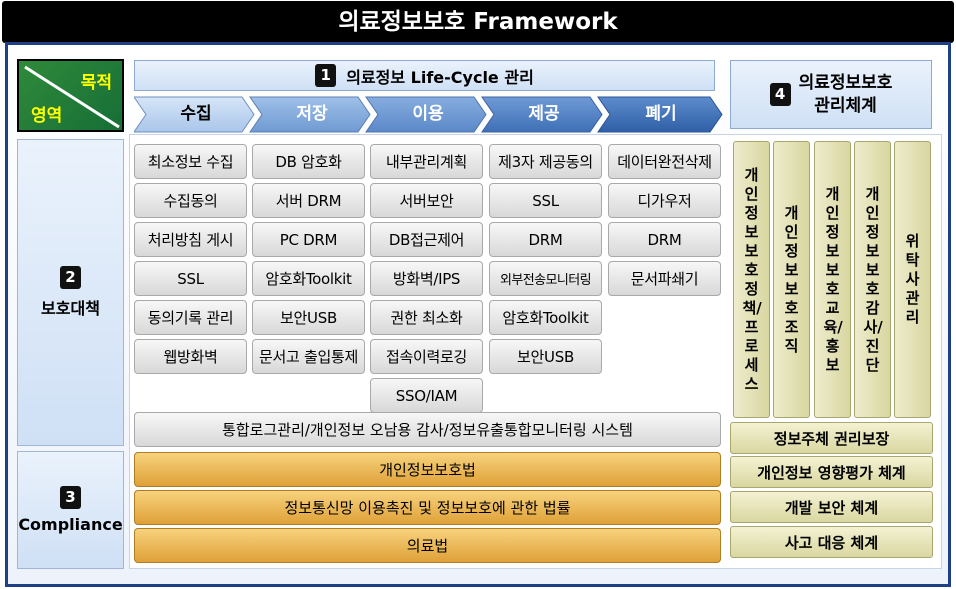  I want to click on measure-cell: 최소정보 수집, so click(190, 161).